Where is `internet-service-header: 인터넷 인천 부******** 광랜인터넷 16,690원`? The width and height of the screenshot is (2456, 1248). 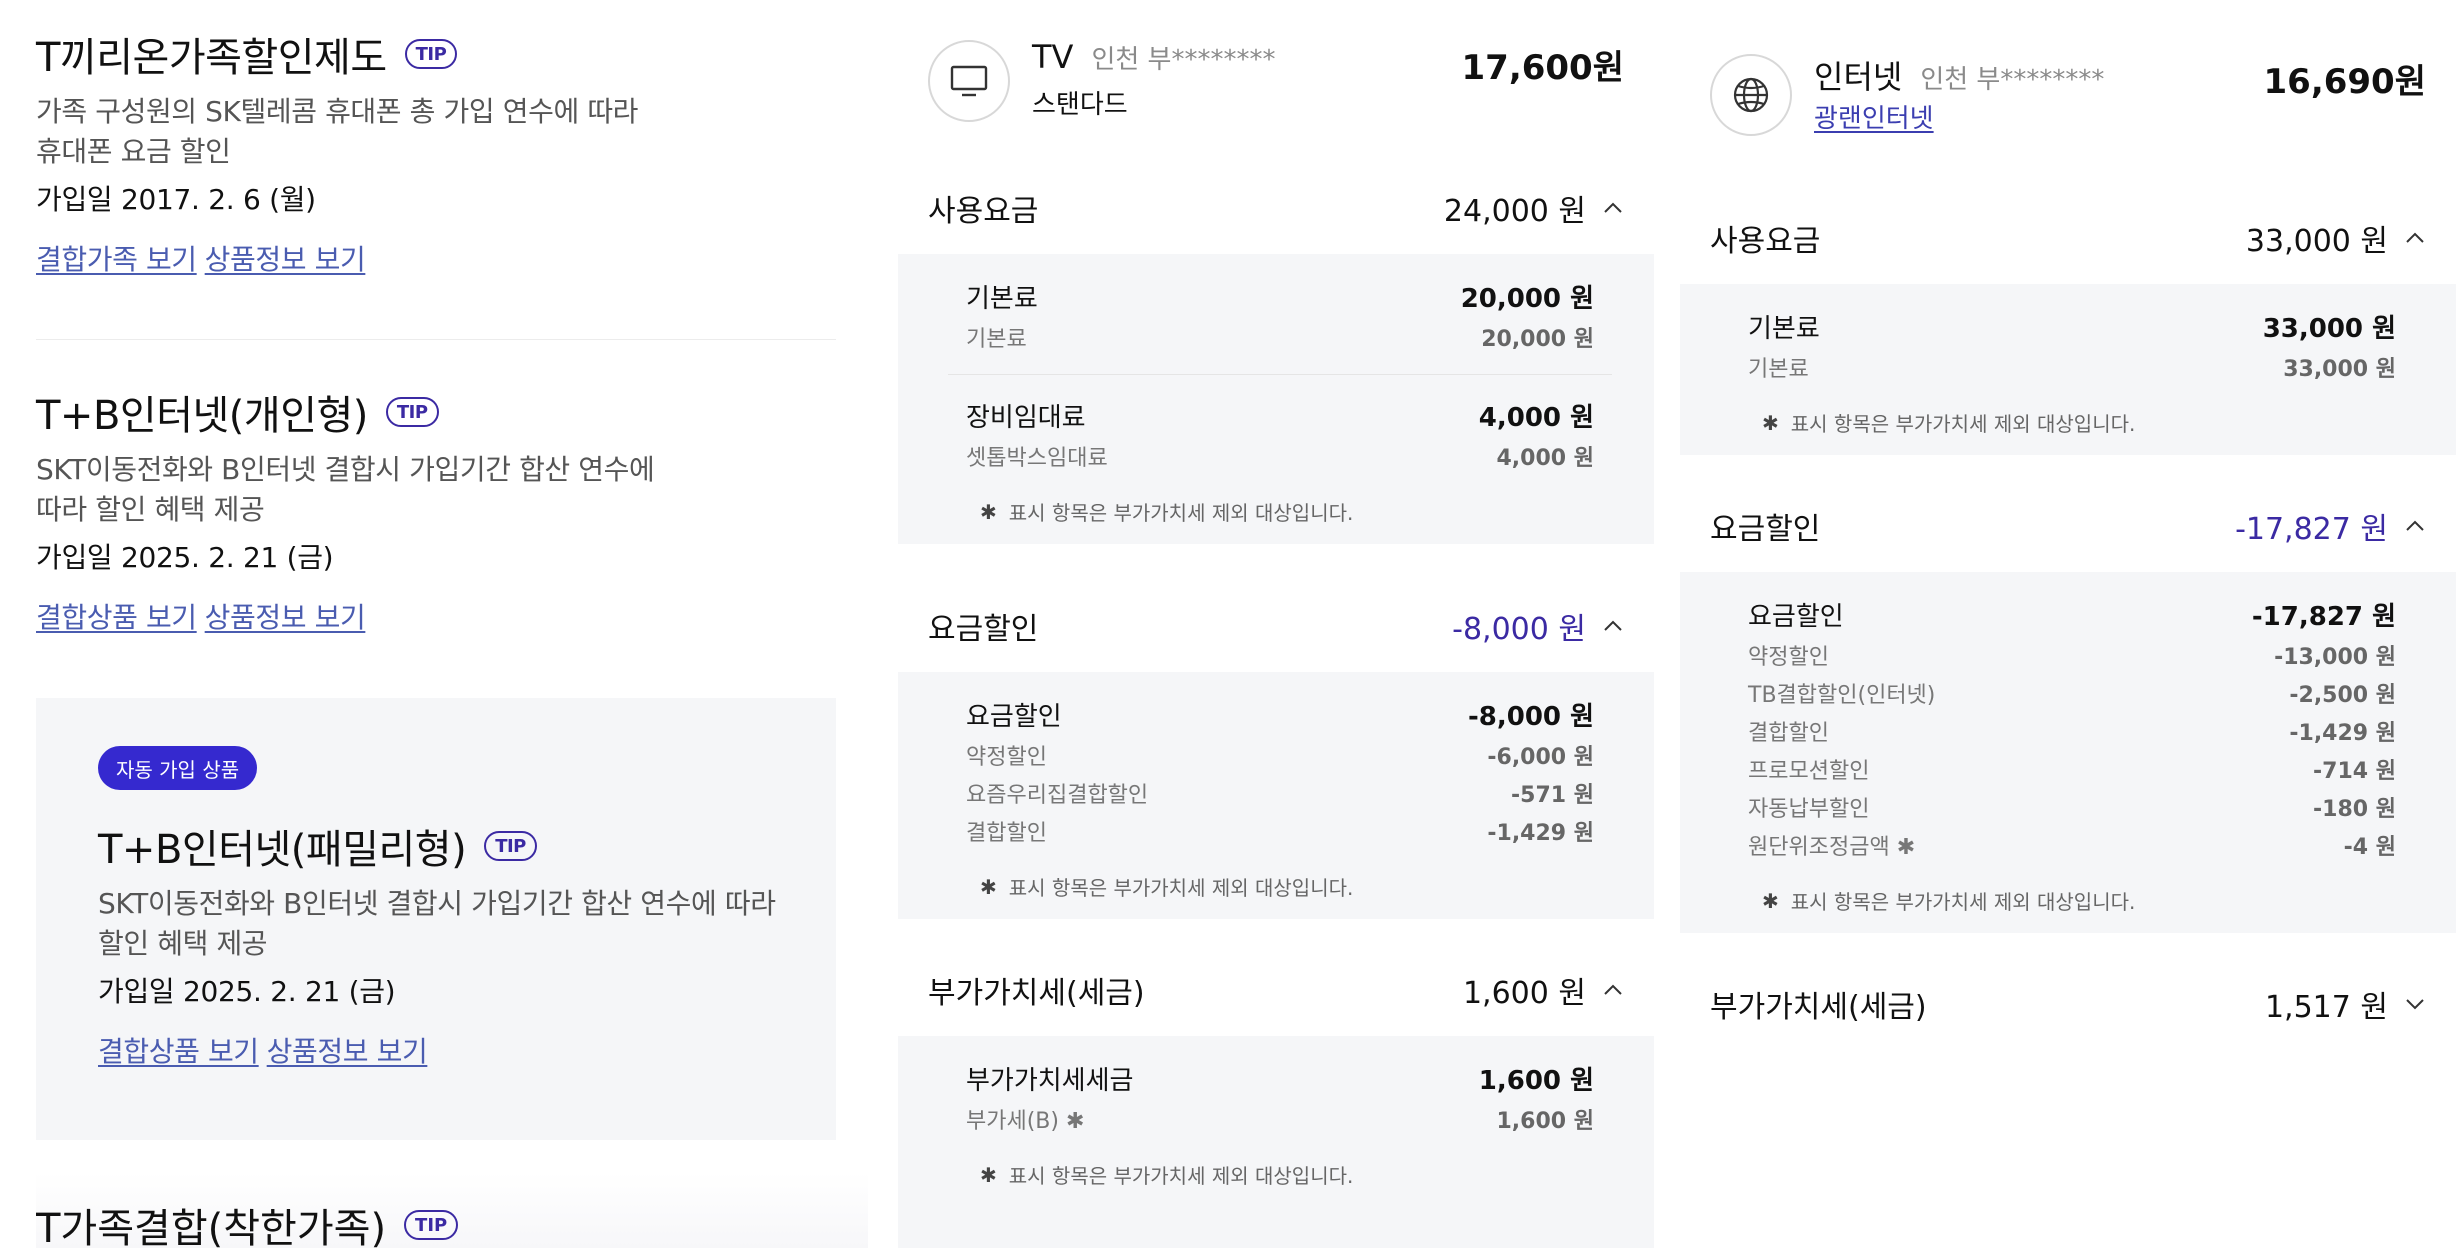
internet-service-header: 인터넷 인천 부******** 광랜인터넷 16,690원 is located at coordinates (2068, 110).